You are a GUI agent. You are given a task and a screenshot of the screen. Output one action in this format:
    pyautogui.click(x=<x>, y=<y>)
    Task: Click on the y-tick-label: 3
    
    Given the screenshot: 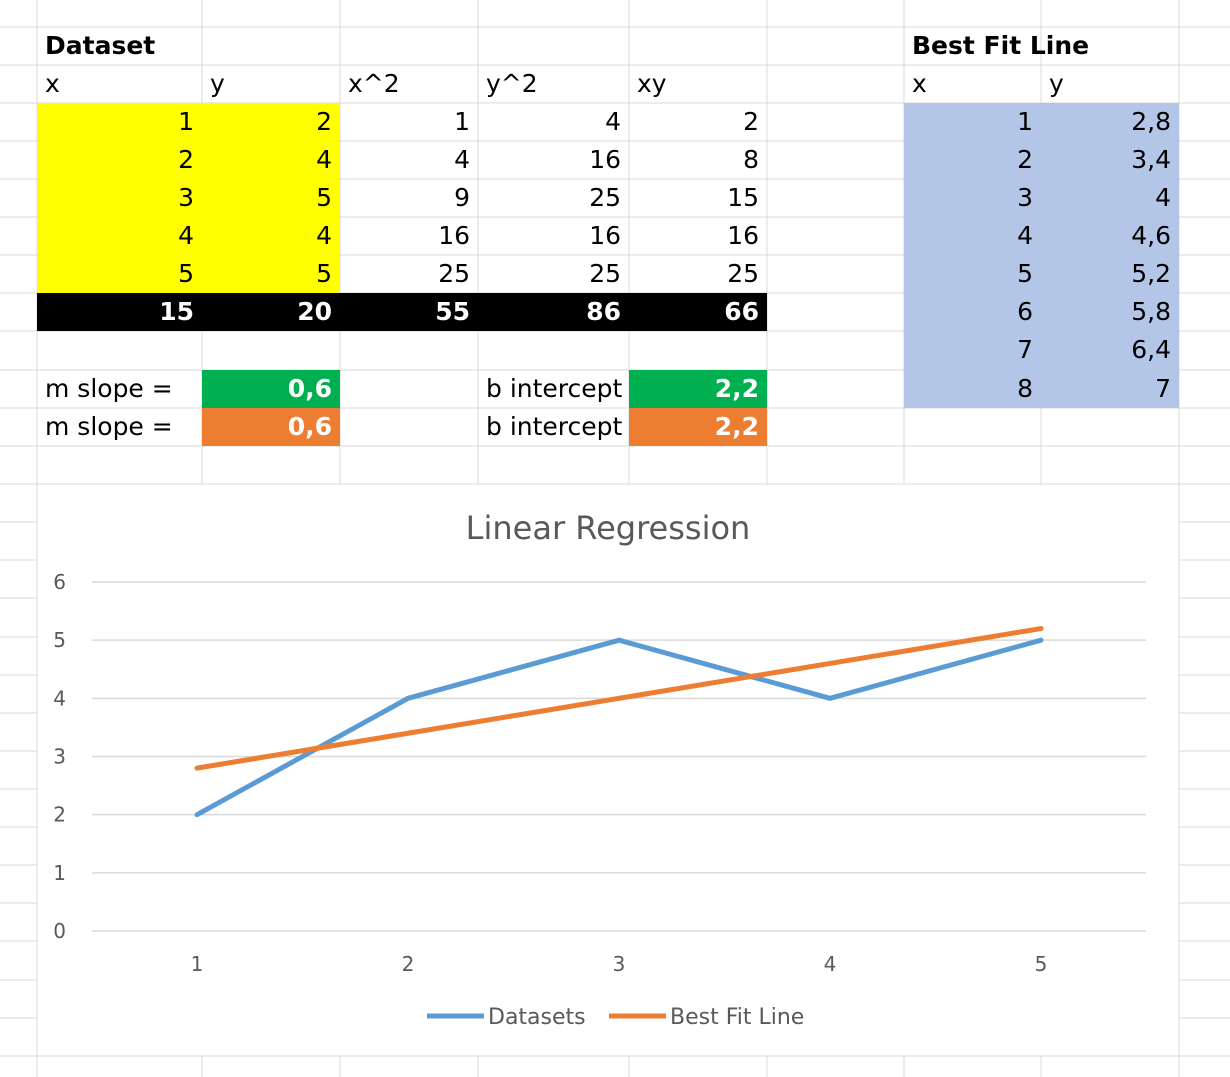 What is the action you would take?
    pyautogui.click(x=59, y=757)
    